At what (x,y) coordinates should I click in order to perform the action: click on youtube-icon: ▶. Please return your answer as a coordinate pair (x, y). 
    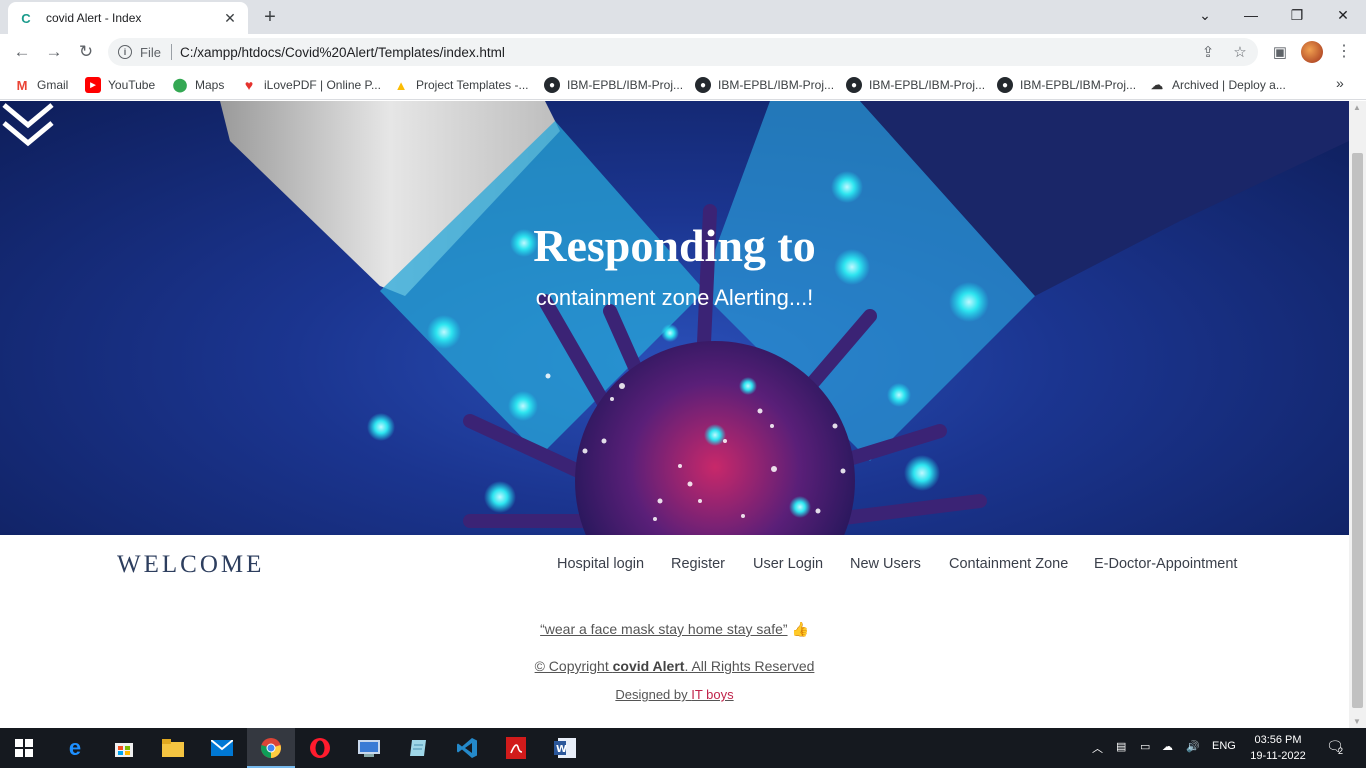
    Looking at the image, I should click on (93, 85).